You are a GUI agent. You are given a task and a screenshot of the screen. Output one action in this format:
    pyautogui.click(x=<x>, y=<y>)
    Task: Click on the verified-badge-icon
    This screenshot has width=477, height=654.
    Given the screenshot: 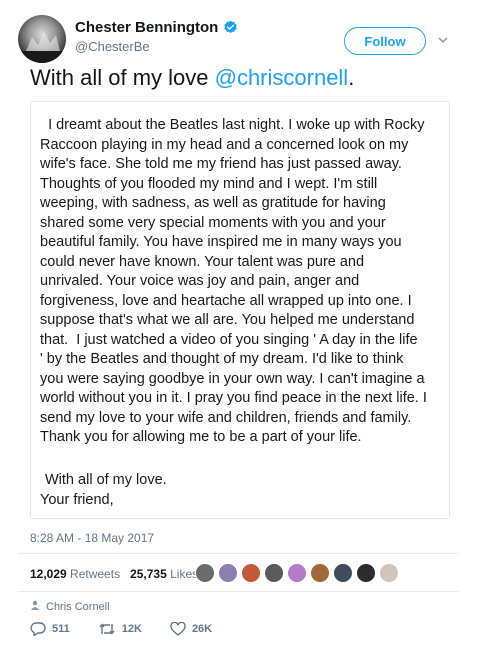 What is the action you would take?
    pyautogui.click(x=230, y=27)
    